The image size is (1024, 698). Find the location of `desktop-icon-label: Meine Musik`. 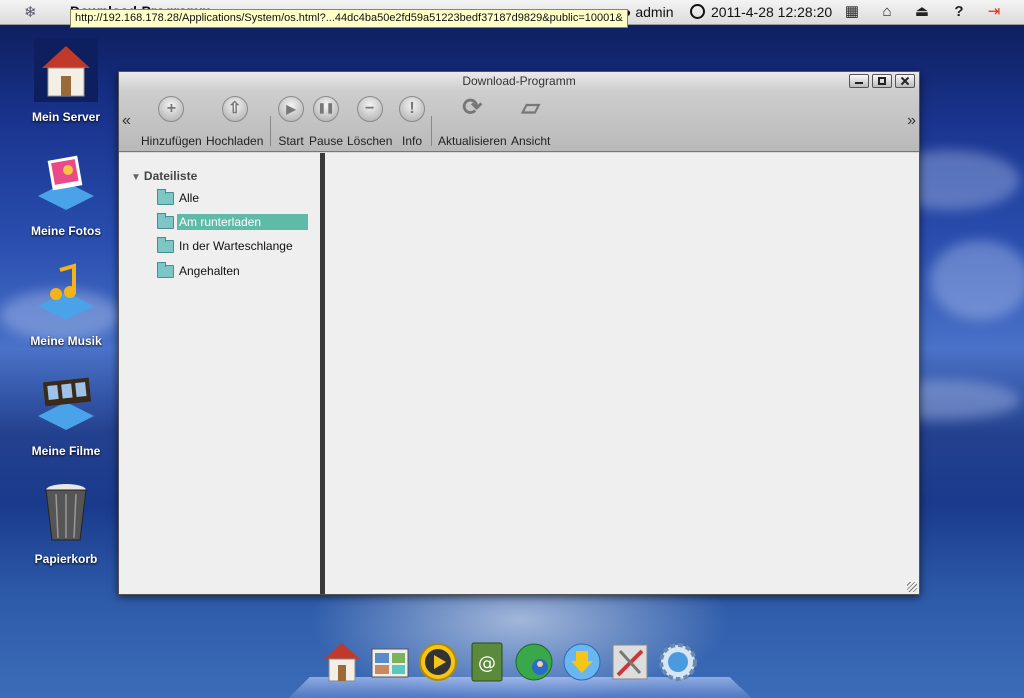

desktop-icon-label: Meine Musik is located at coordinates (66, 341).